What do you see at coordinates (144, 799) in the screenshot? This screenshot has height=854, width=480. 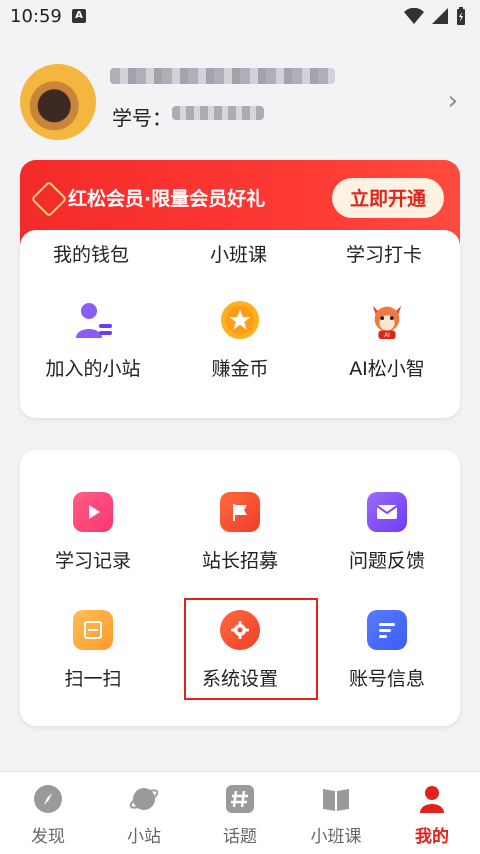 I see `planet-icon` at bounding box center [144, 799].